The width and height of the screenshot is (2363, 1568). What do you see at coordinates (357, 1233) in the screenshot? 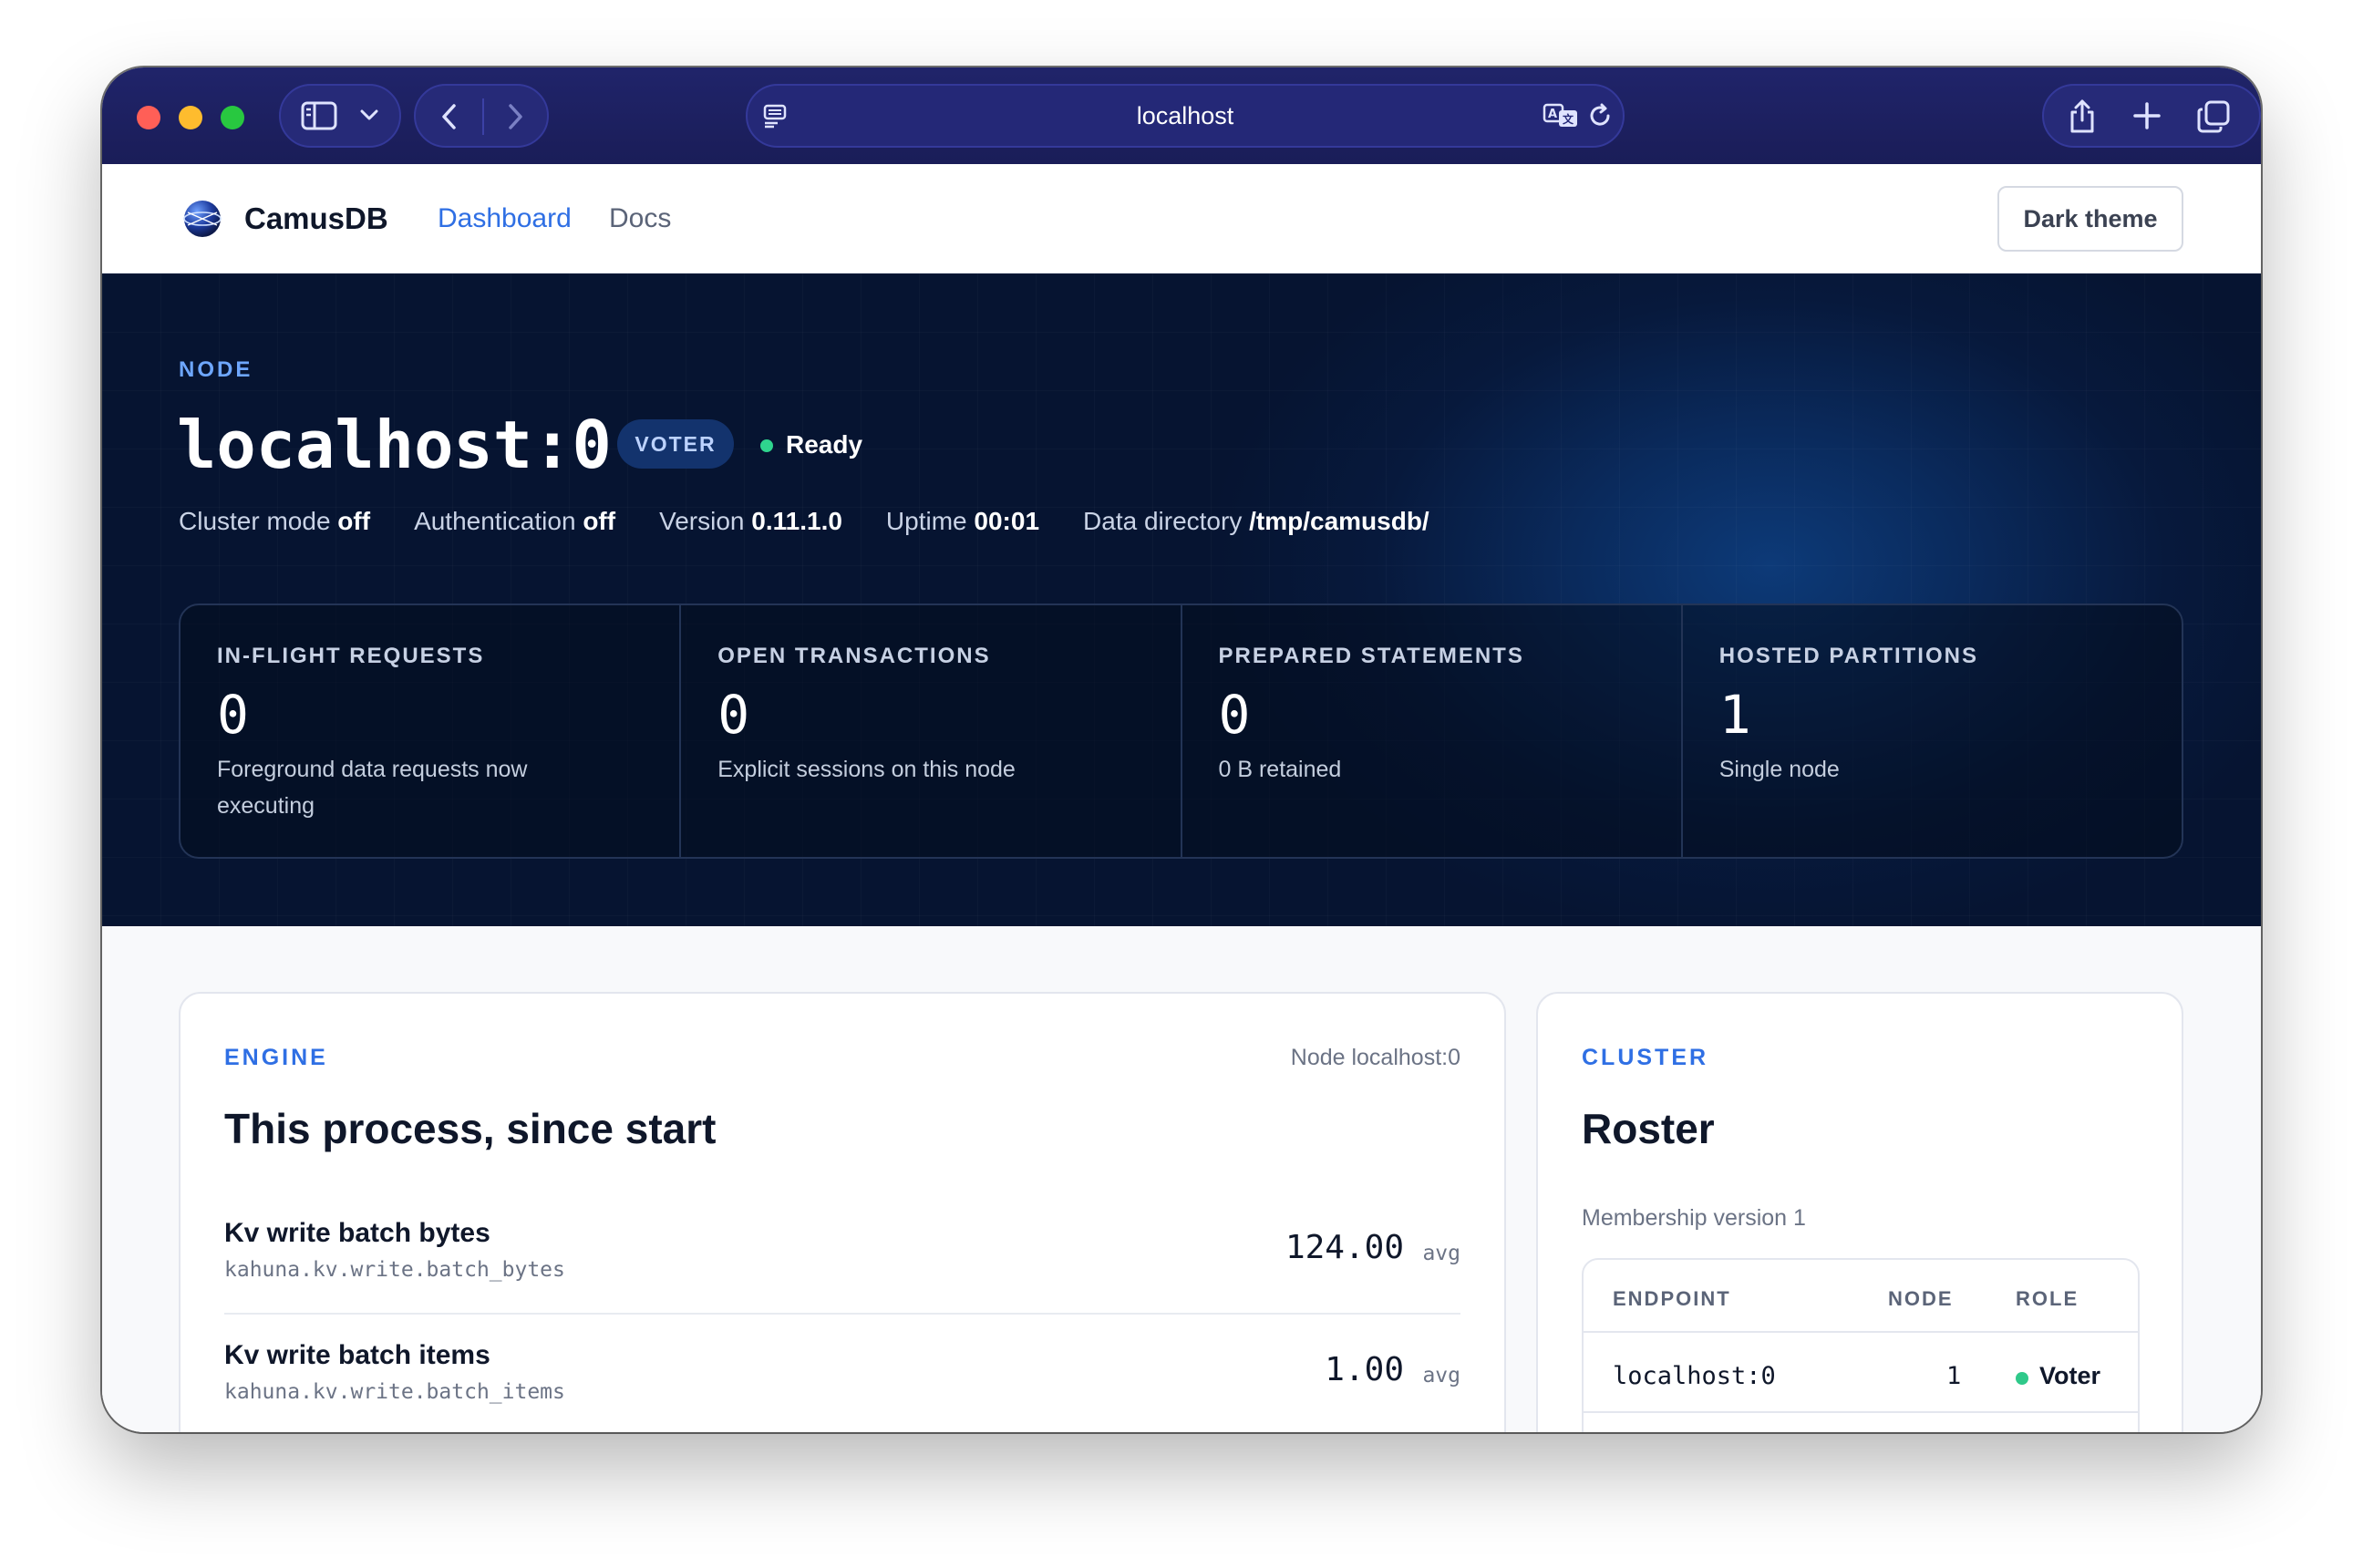
I see `metric-name: Kv write batch bytes` at bounding box center [357, 1233].